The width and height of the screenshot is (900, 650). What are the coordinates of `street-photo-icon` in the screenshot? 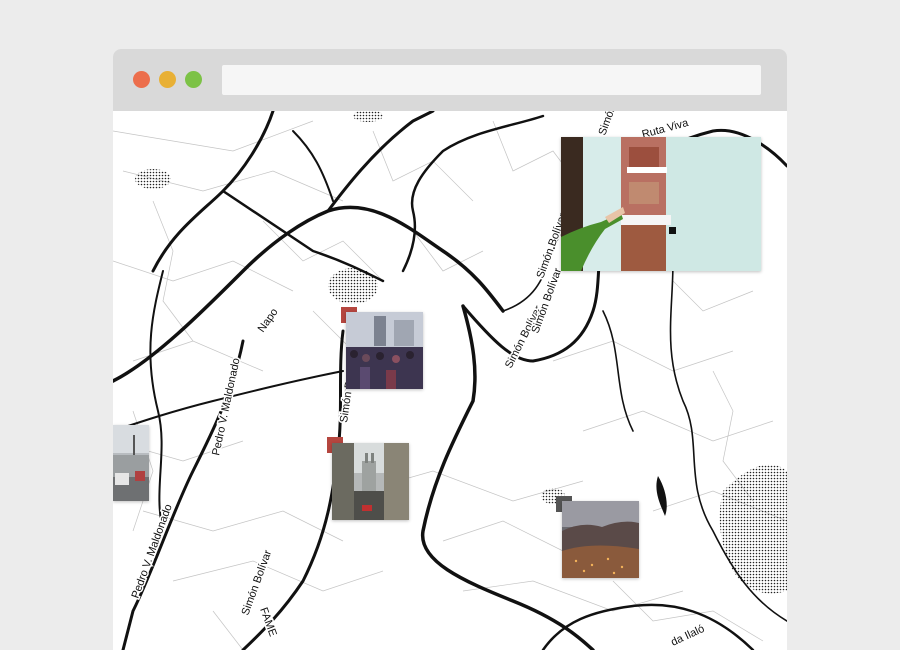 It's located at (370, 481).